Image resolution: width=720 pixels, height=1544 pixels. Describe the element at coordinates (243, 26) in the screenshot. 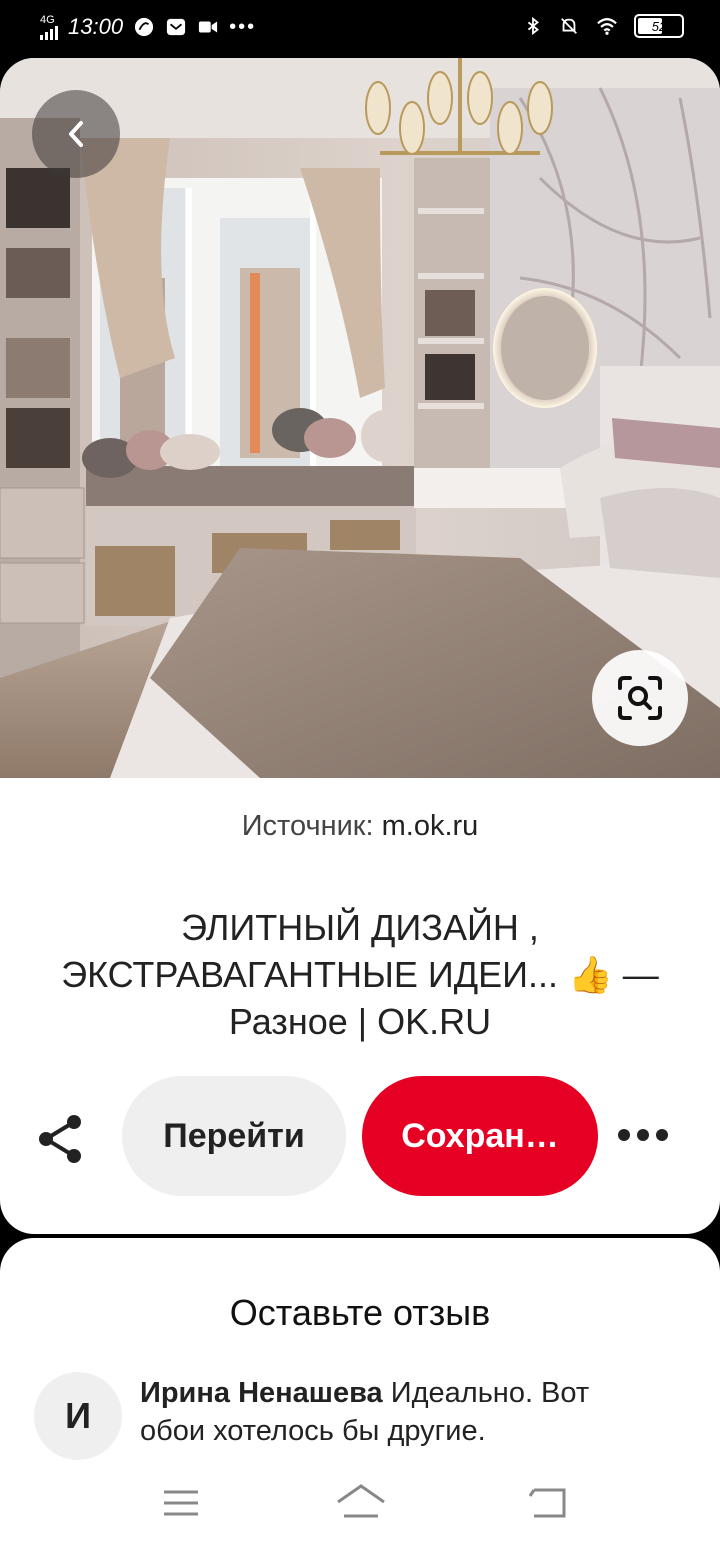

I see `more-notifications-icon: •••` at that location.